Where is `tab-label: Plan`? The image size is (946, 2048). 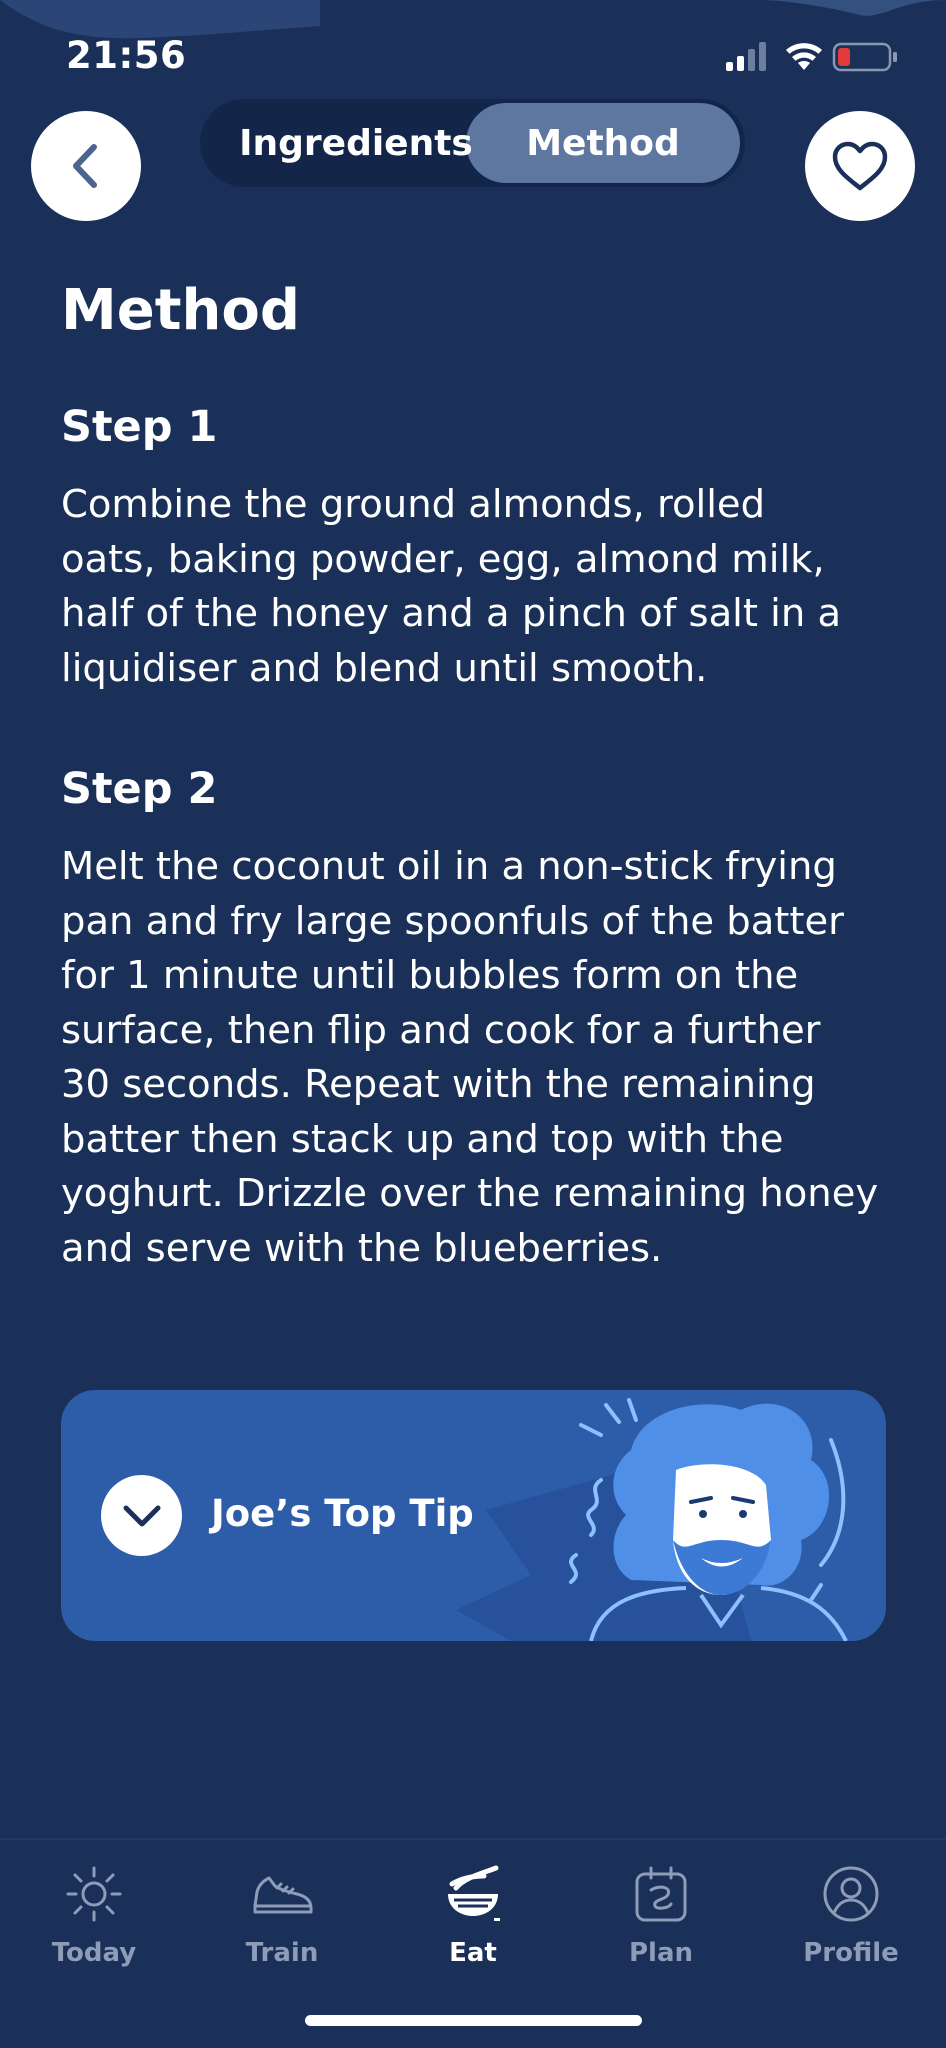 tab-label: Plan is located at coordinates (661, 1953).